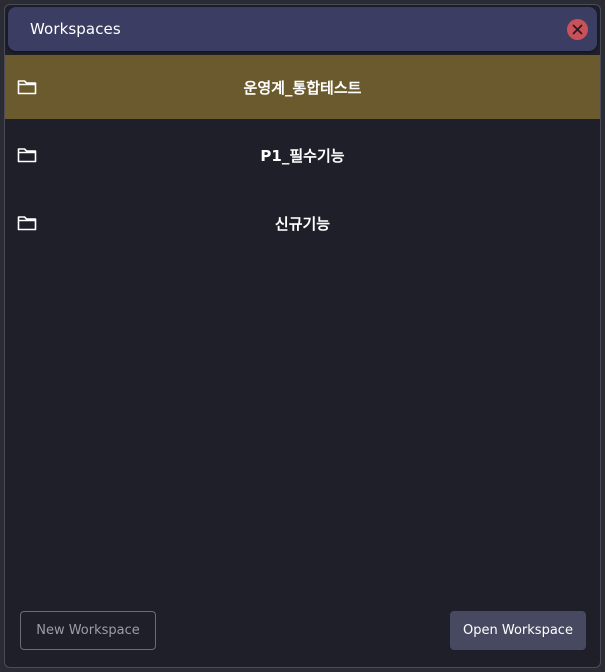 The height and width of the screenshot is (672, 605). What do you see at coordinates (88, 630) in the screenshot?
I see `new-workspace-button: New Workspace` at bounding box center [88, 630].